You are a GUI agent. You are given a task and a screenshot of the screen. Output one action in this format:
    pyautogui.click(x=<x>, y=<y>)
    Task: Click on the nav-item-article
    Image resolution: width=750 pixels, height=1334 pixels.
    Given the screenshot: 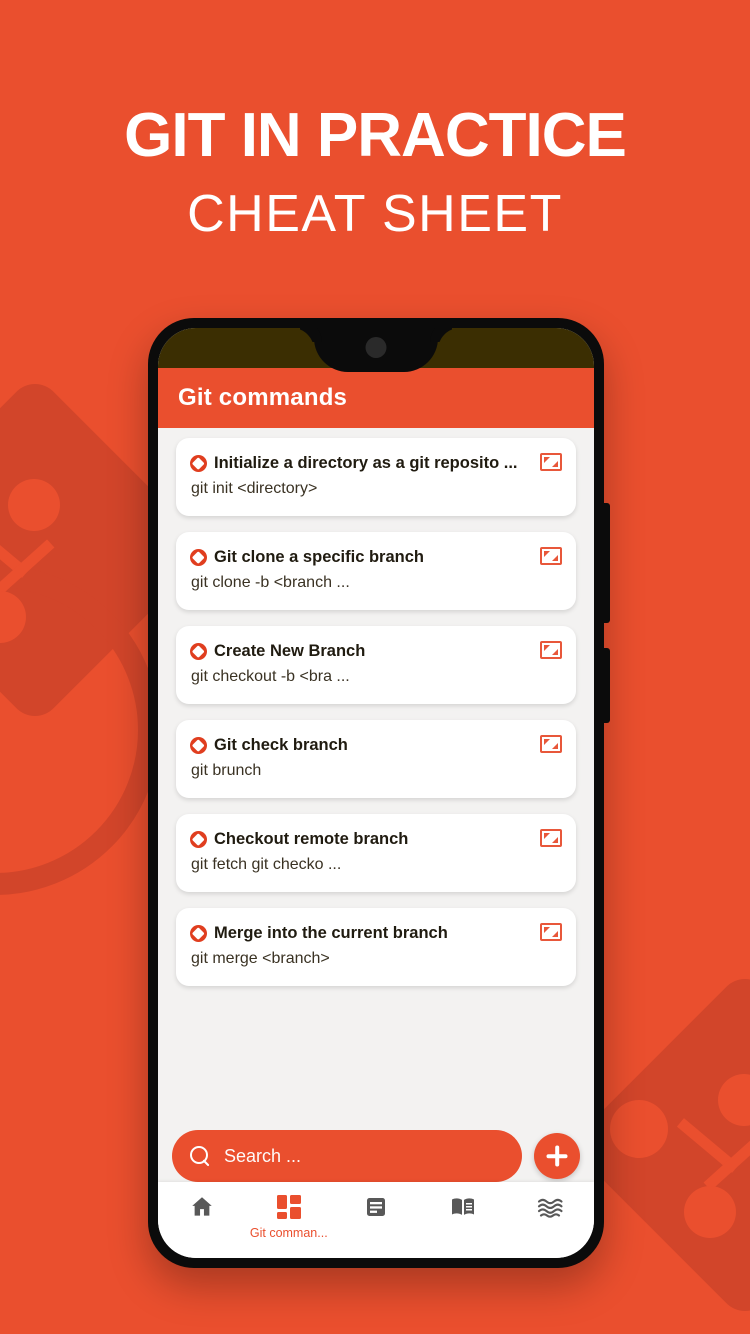 What is the action you would take?
    pyautogui.click(x=375, y=1209)
    